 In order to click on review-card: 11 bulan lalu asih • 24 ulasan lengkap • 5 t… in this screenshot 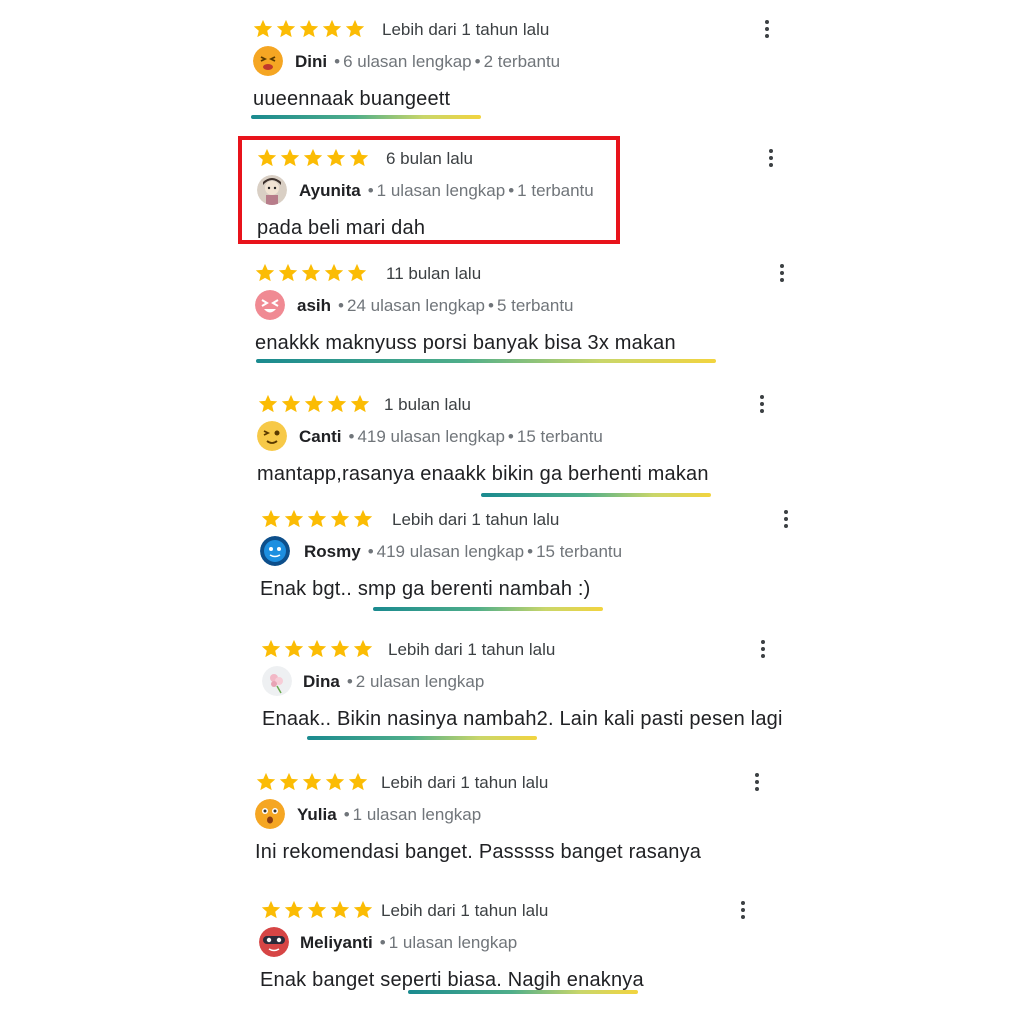, I will do `click(512, 322)`.